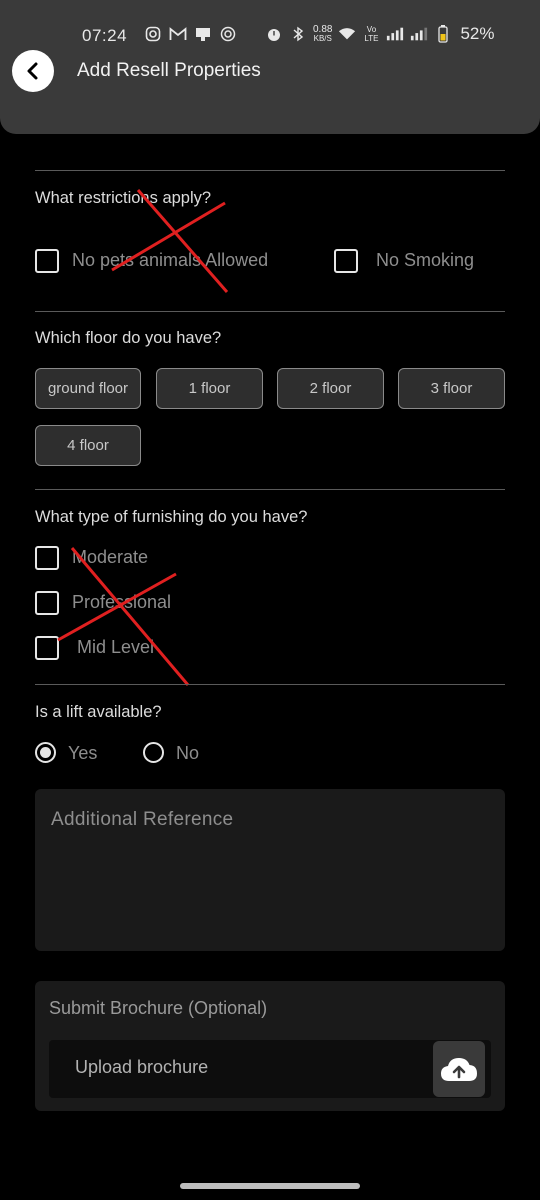 Image resolution: width=540 pixels, height=1200 pixels. I want to click on mid-level-label: Mid Level, so click(116, 647).